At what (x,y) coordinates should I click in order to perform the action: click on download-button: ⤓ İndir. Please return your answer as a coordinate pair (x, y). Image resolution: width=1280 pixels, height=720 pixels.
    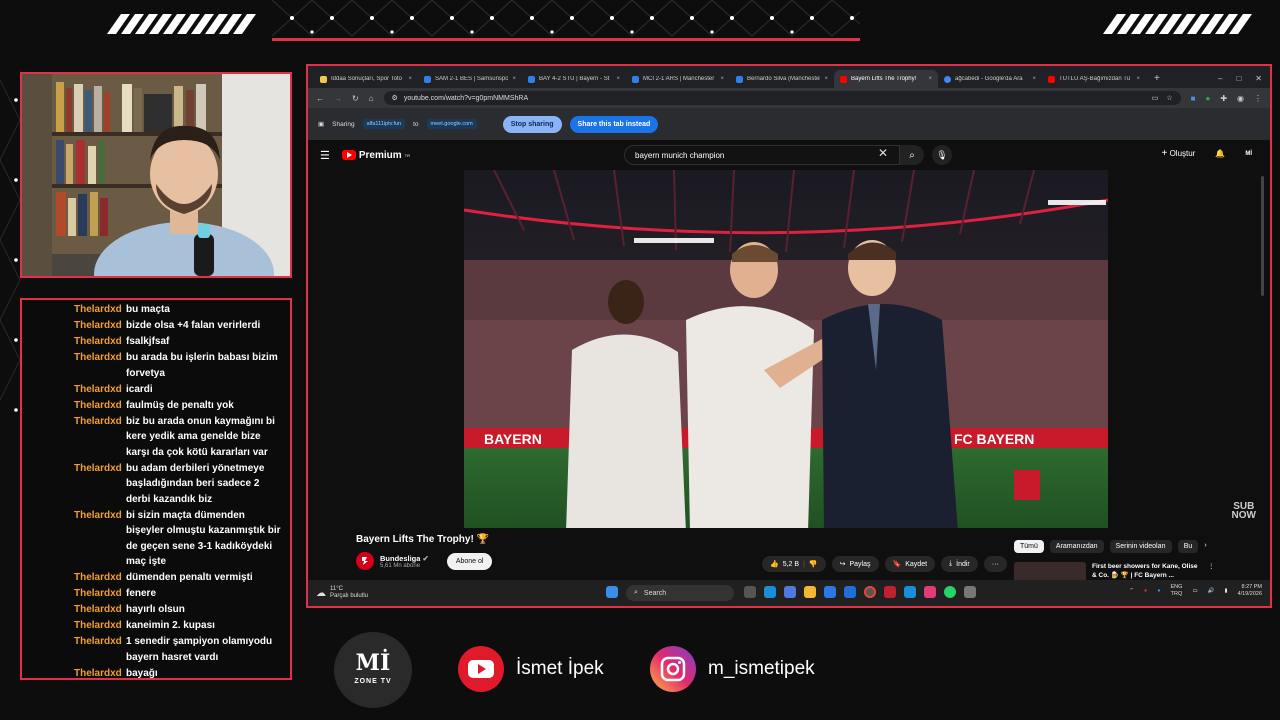
    Looking at the image, I should click on (959, 564).